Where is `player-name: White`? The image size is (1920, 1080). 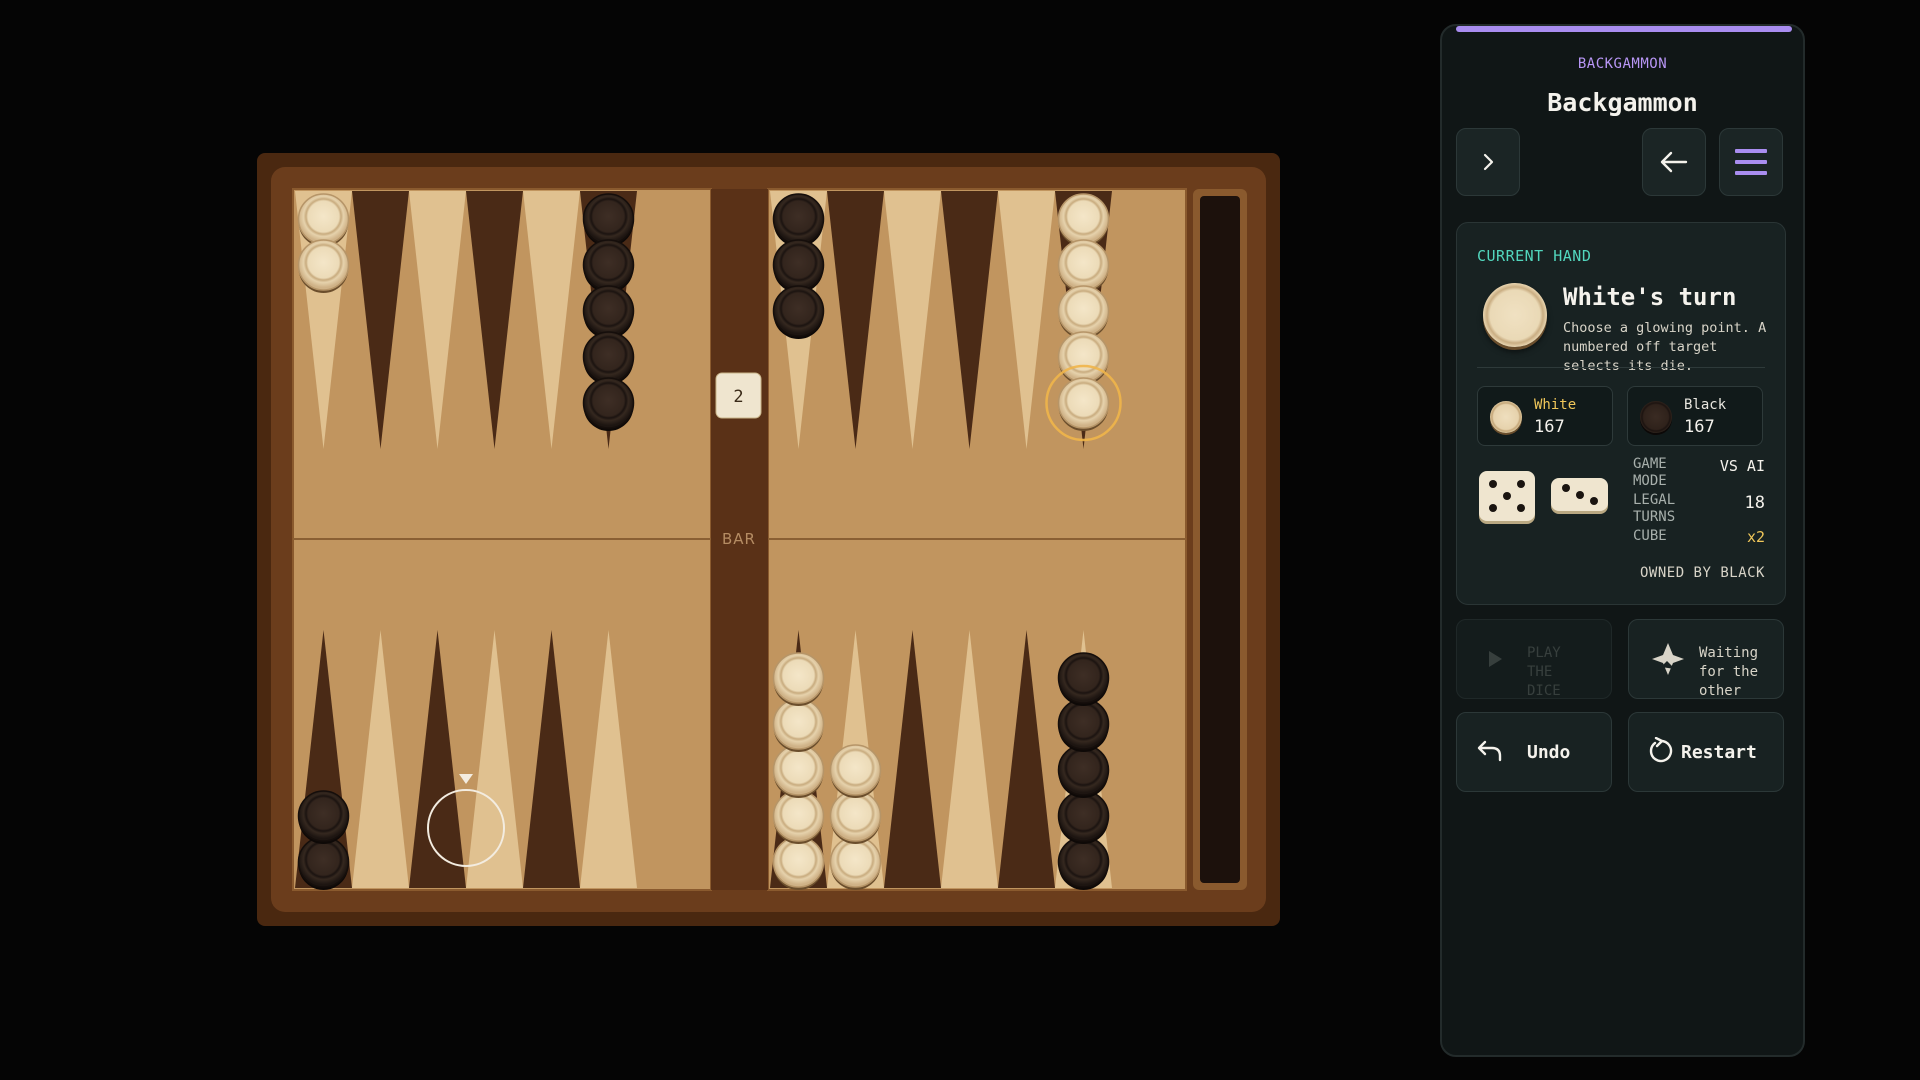 player-name: White is located at coordinates (1555, 405).